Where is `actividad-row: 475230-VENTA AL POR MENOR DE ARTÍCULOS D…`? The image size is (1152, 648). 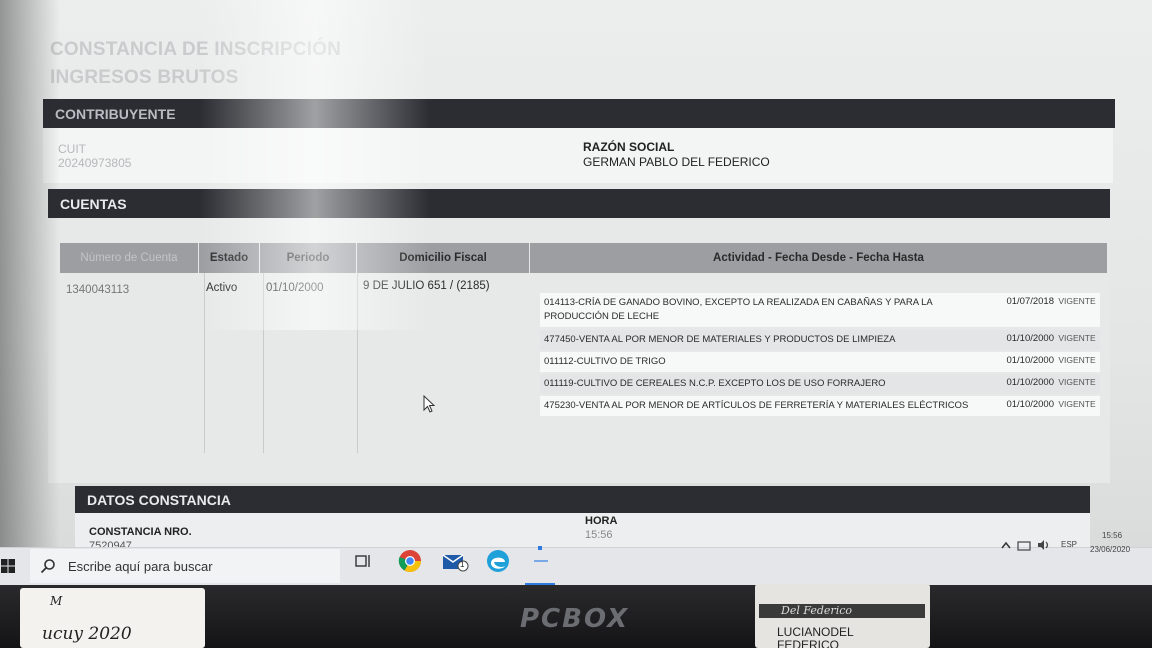
actividad-row: 475230-VENTA AL POR MENOR DE ARTÍCULOS D… is located at coordinates (820, 406).